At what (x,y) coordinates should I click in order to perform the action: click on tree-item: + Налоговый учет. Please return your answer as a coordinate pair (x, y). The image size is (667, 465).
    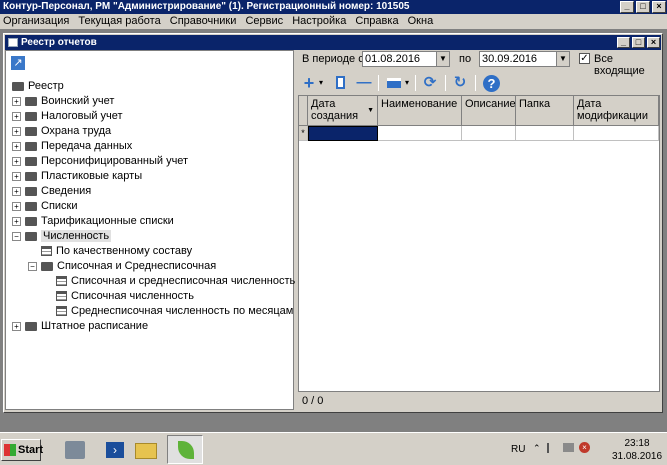
    Looking at the image, I should click on (67, 116).